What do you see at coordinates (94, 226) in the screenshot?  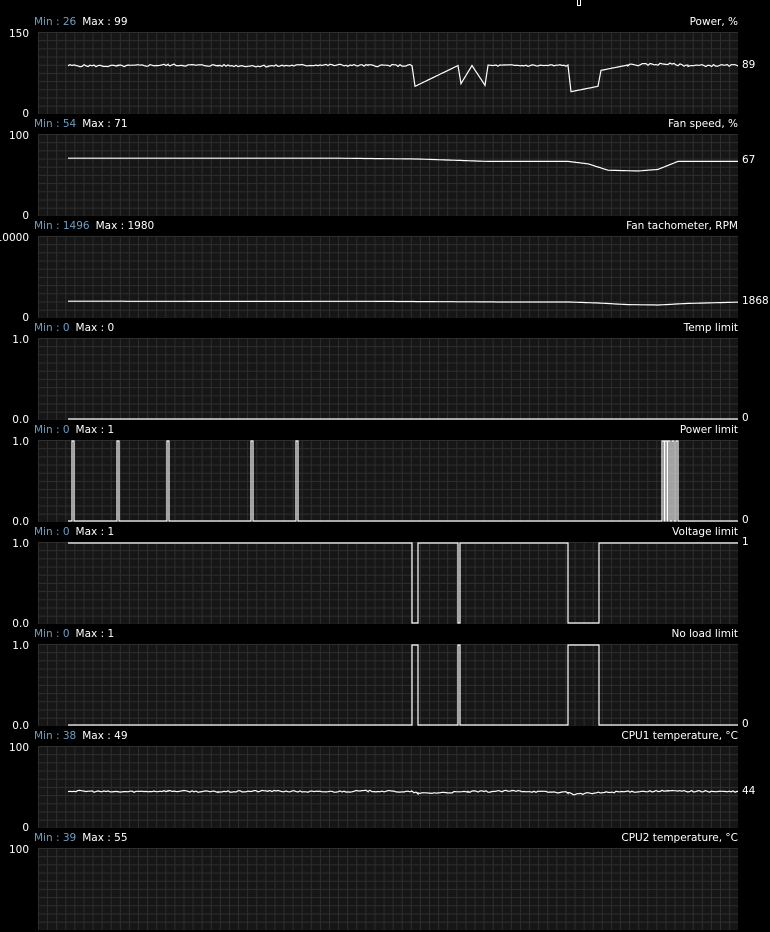 I see `min-max-readout: Min : 1496 Max : 1980` at bounding box center [94, 226].